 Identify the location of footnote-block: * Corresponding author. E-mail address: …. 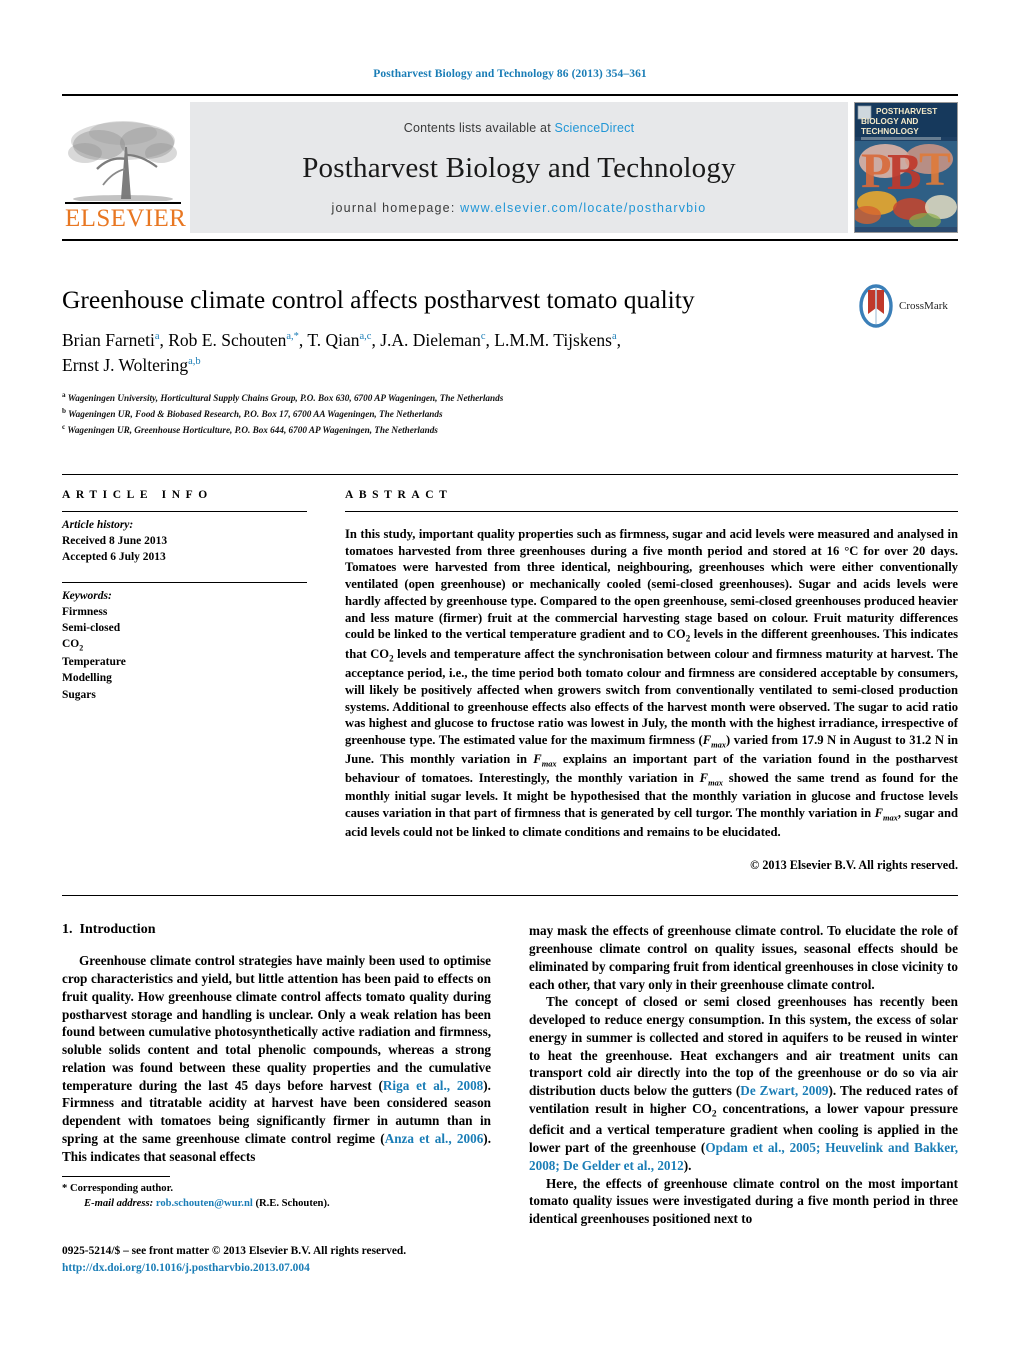
(274, 1194).